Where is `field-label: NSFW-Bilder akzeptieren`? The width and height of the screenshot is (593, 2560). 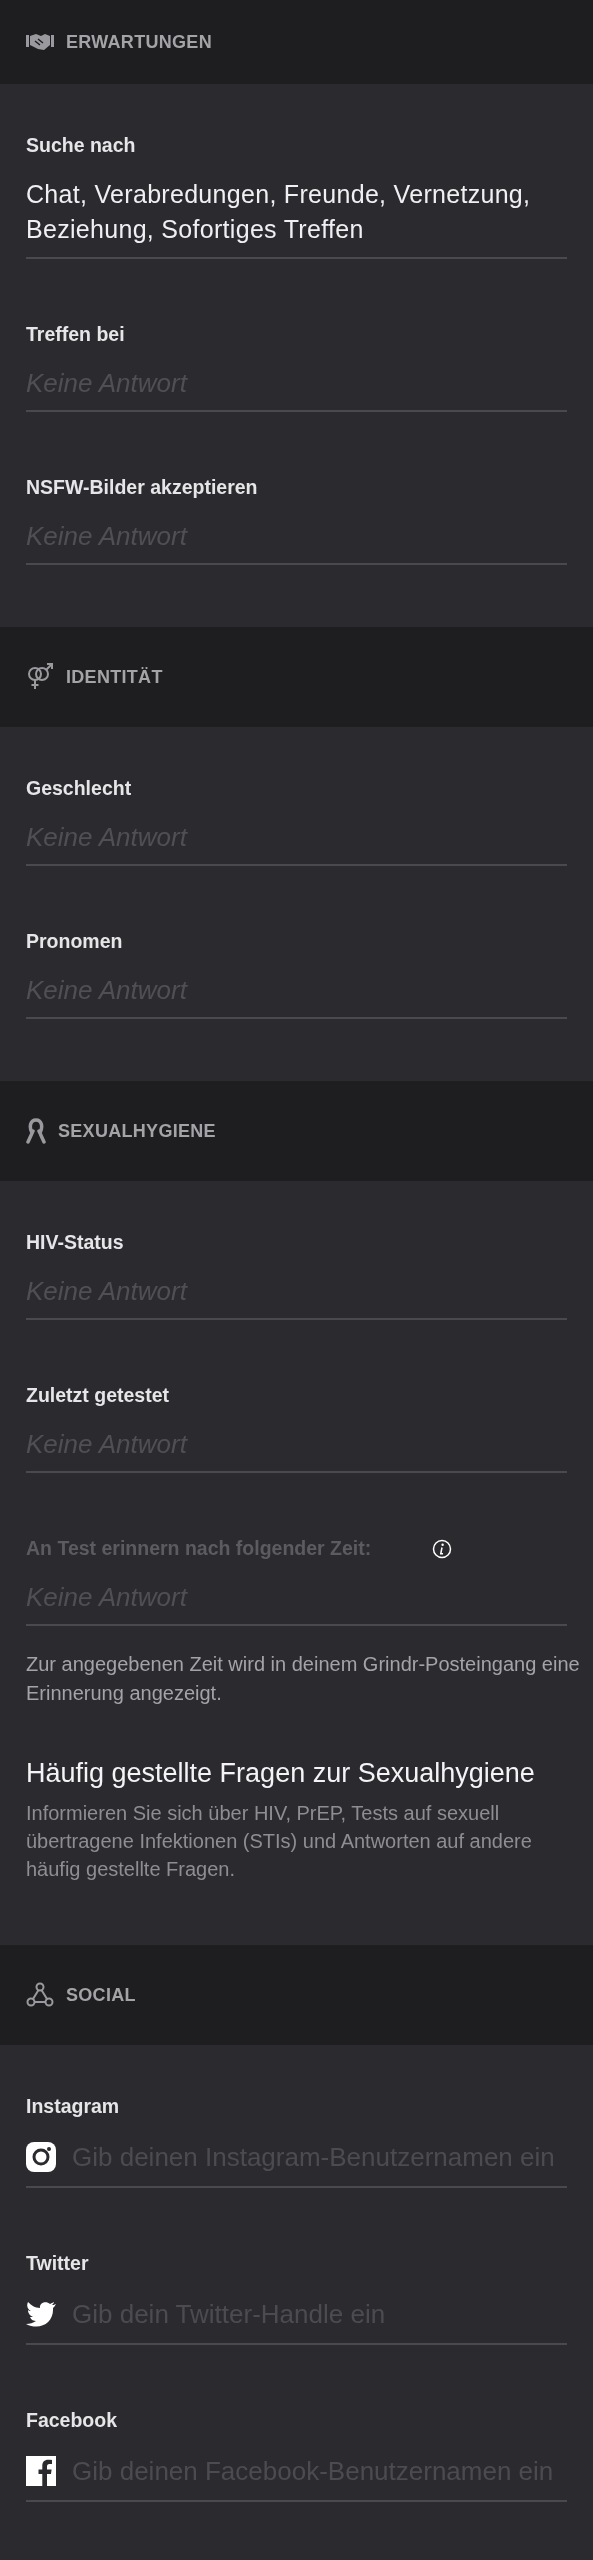
field-label: NSFW-Bilder akzeptieren is located at coordinates (142, 487).